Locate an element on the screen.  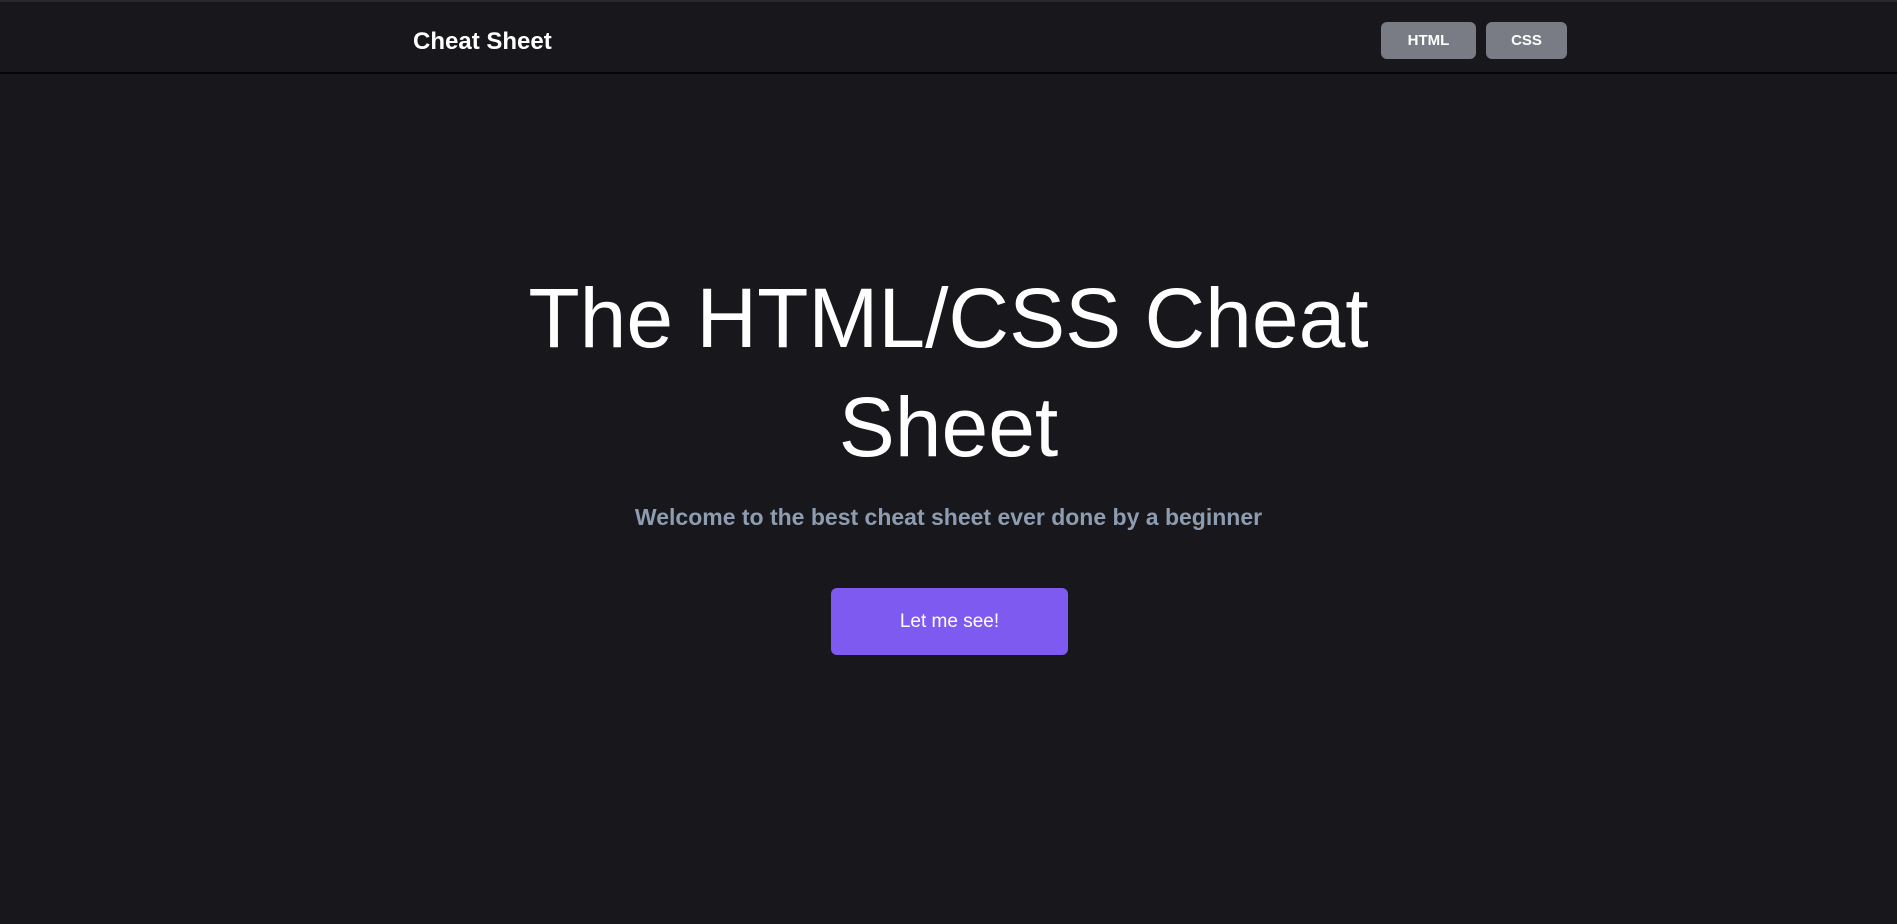
let-me-see-button: Let me see! is located at coordinates (949, 621).